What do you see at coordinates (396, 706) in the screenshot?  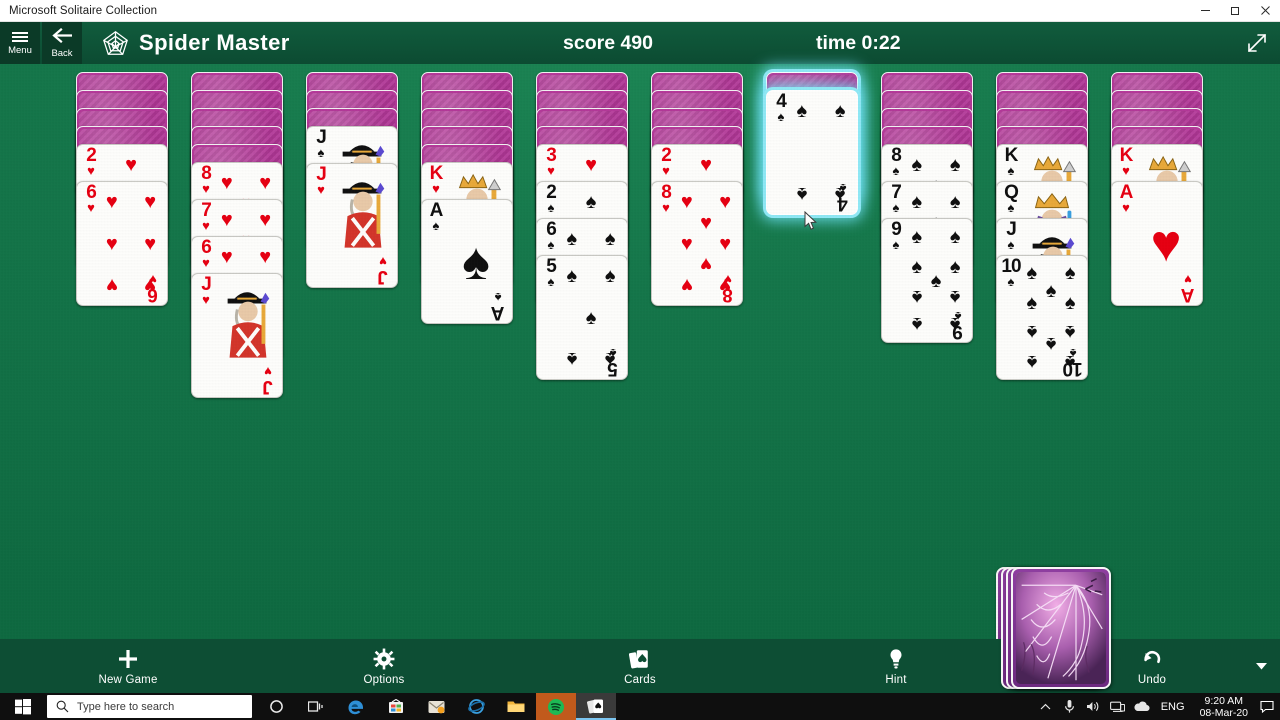 I see `microsoft-store-icon` at bounding box center [396, 706].